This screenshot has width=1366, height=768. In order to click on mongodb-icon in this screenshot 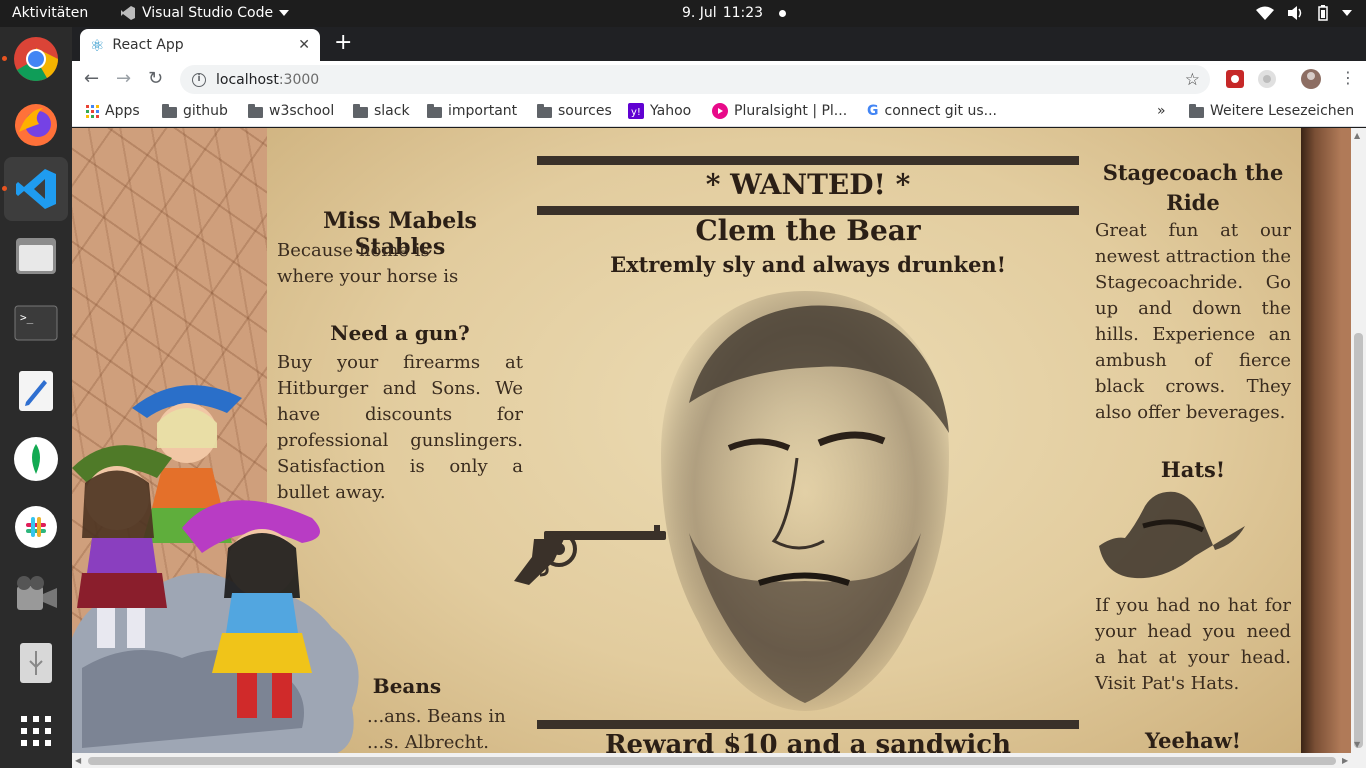, I will do `click(36, 459)`.